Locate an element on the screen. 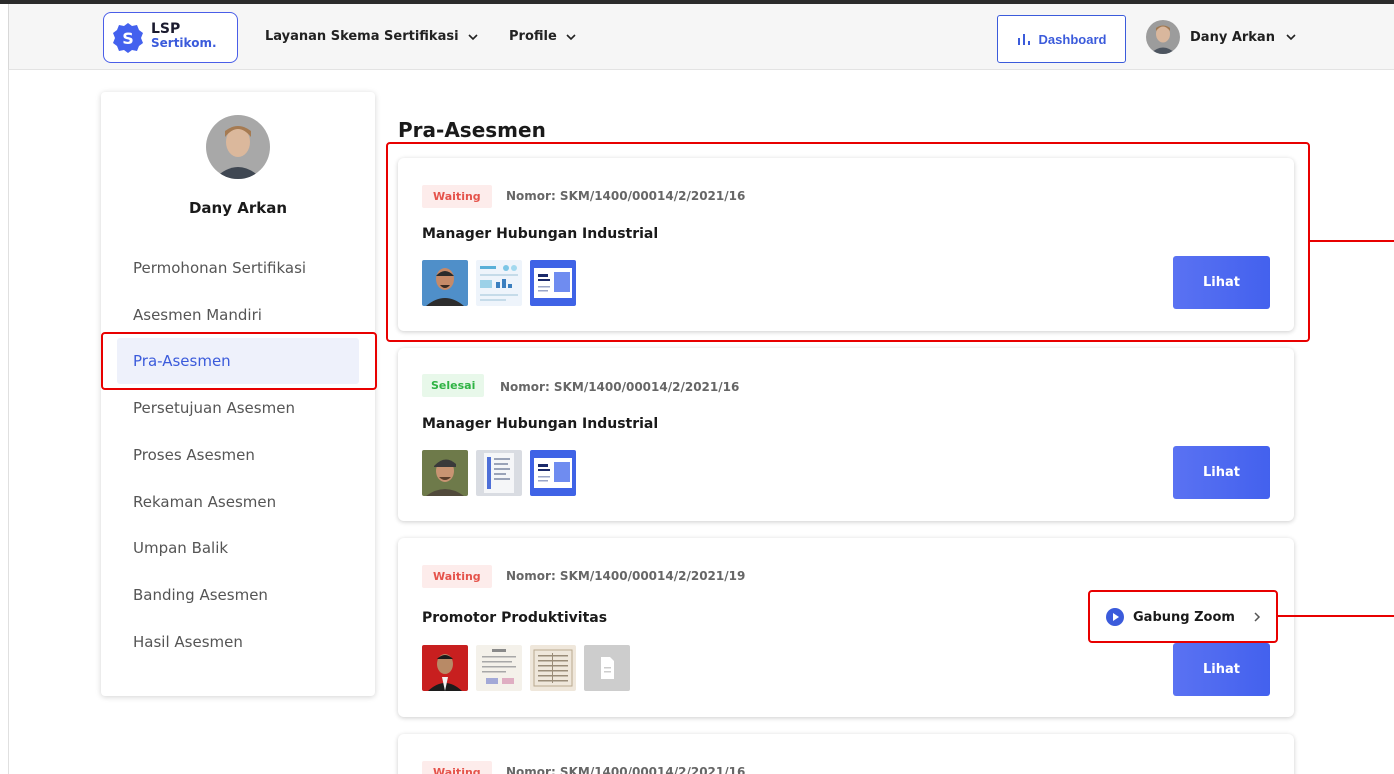 The width and height of the screenshot is (1394, 774). sidebar-item-rekaman-asesmen: Rekaman Asesmen is located at coordinates (204, 502).